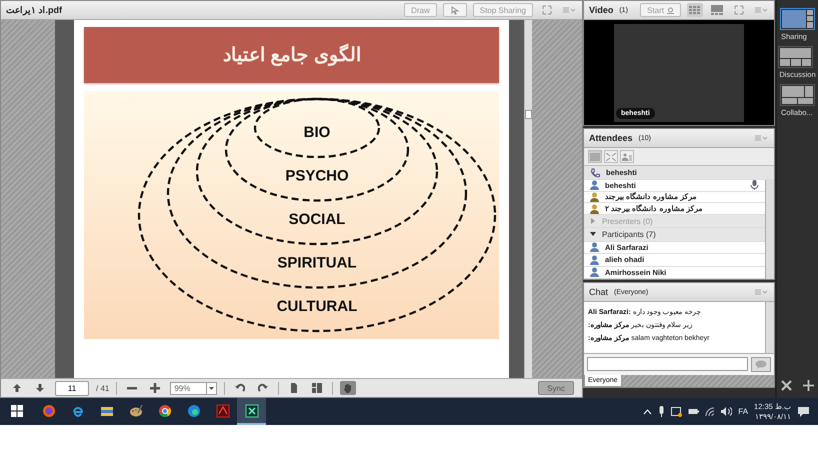  I want to click on microphone-icon, so click(662, 411).